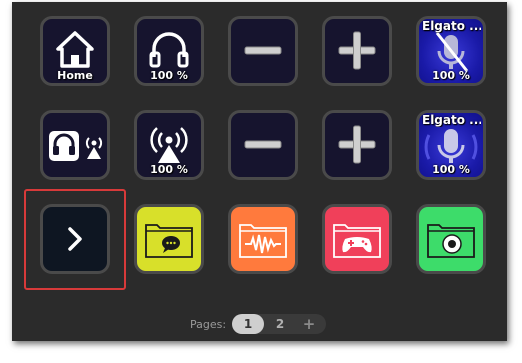 Image resolution: width=522 pixels, height=363 pixels. What do you see at coordinates (451, 145) in the screenshot?
I see `elgato-mic-key-row2: Elgato ... 100 %` at bounding box center [451, 145].